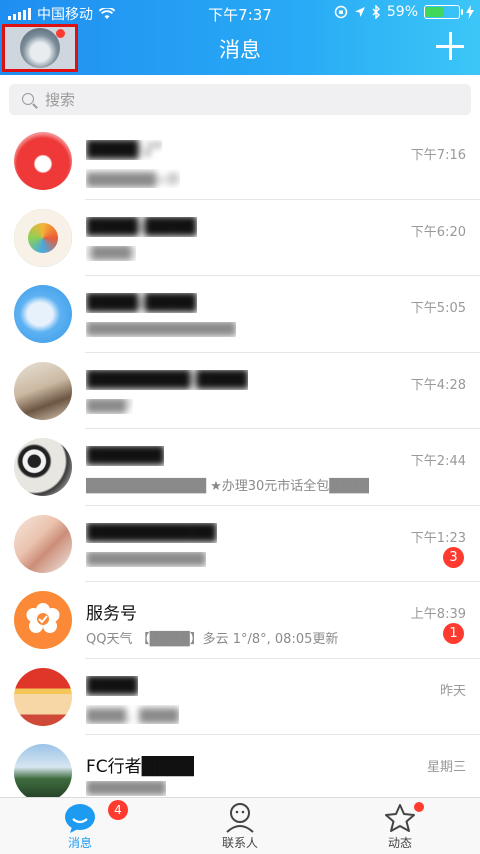  I want to click on tab-contacts: 联系人, so click(240, 826).